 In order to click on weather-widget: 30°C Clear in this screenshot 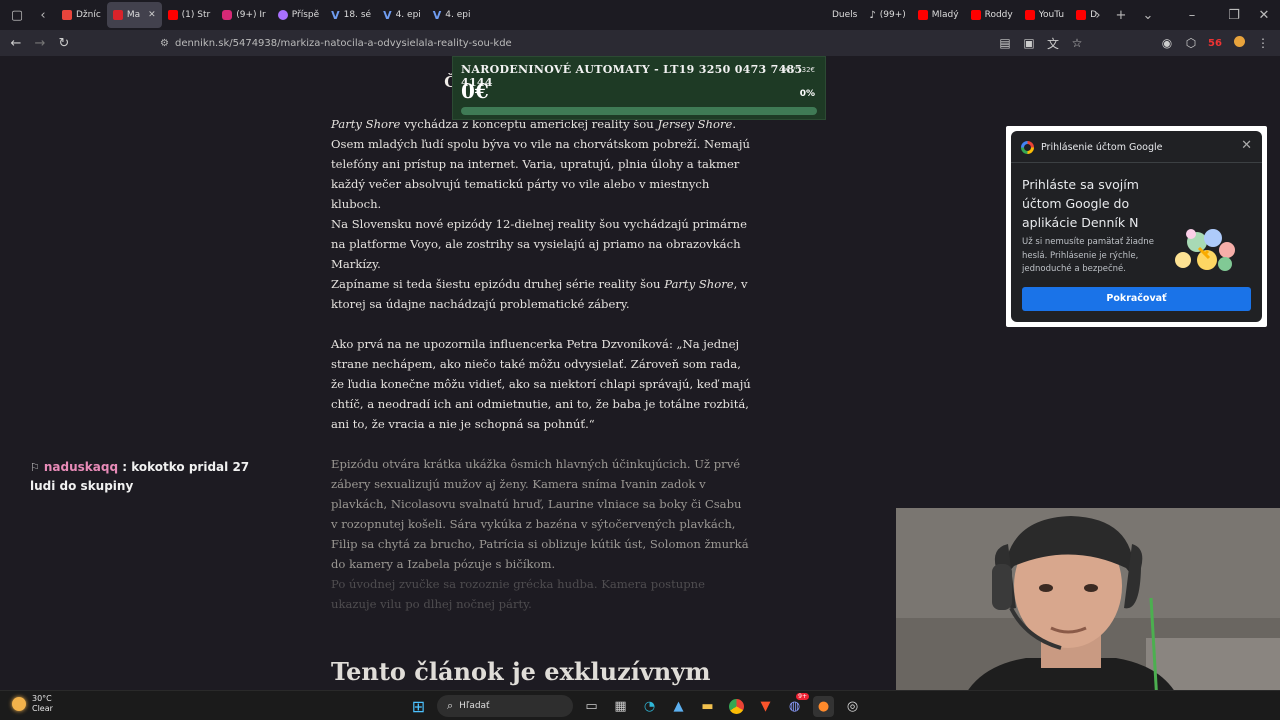, I will do `click(32, 704)`.